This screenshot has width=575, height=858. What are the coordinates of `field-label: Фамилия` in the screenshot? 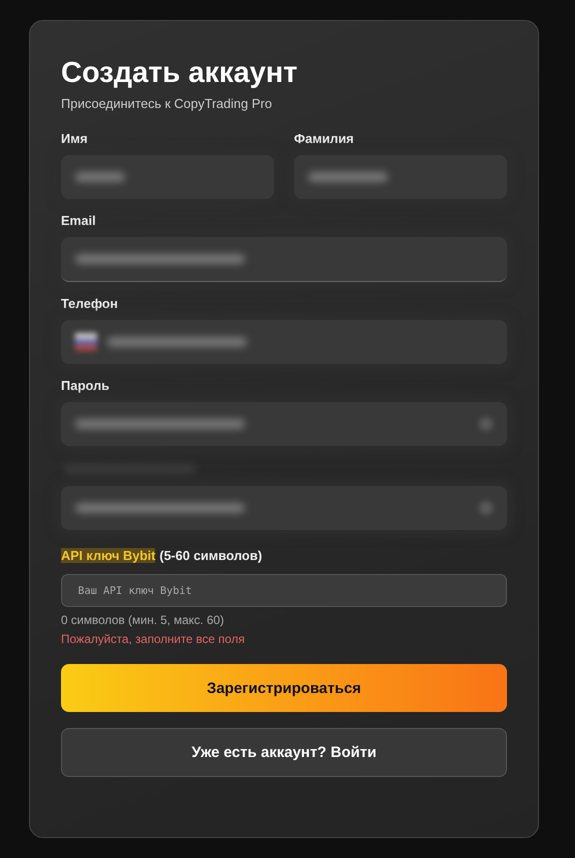 It's located at (324, 138).